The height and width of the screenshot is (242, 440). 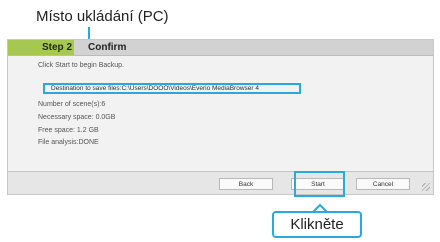 I want to click on scene-count-text: Number of scene(s):6, so click(x=72, y=104).